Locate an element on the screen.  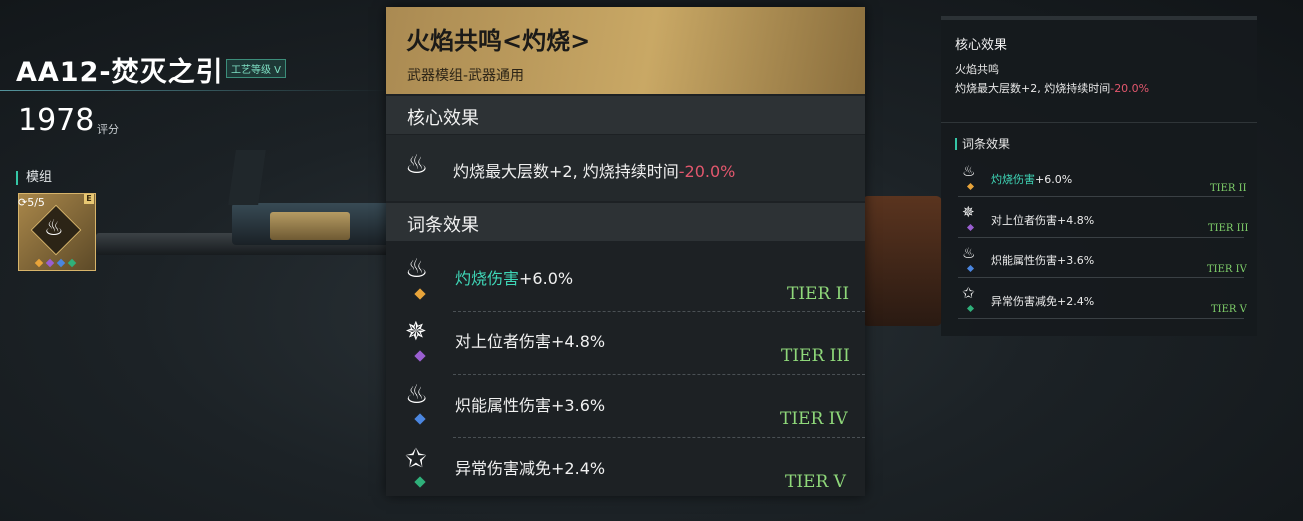
affix-tier: TIER III is located at coordinates (815, 356).